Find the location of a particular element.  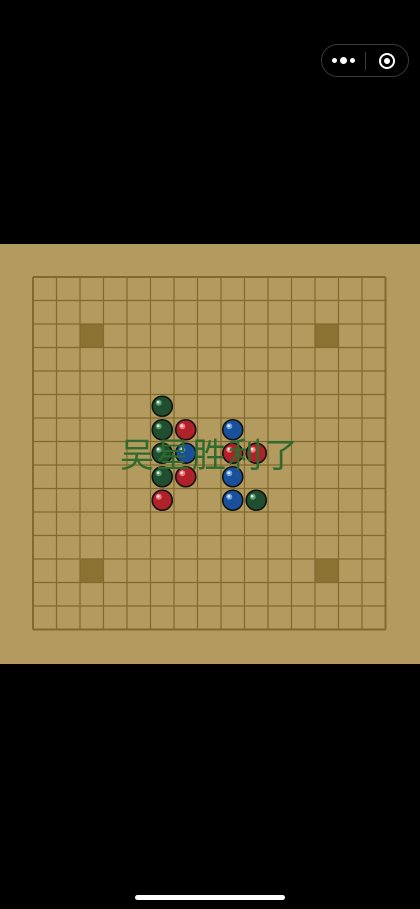

mini-program-capsule is located at coordinates (365, 60).